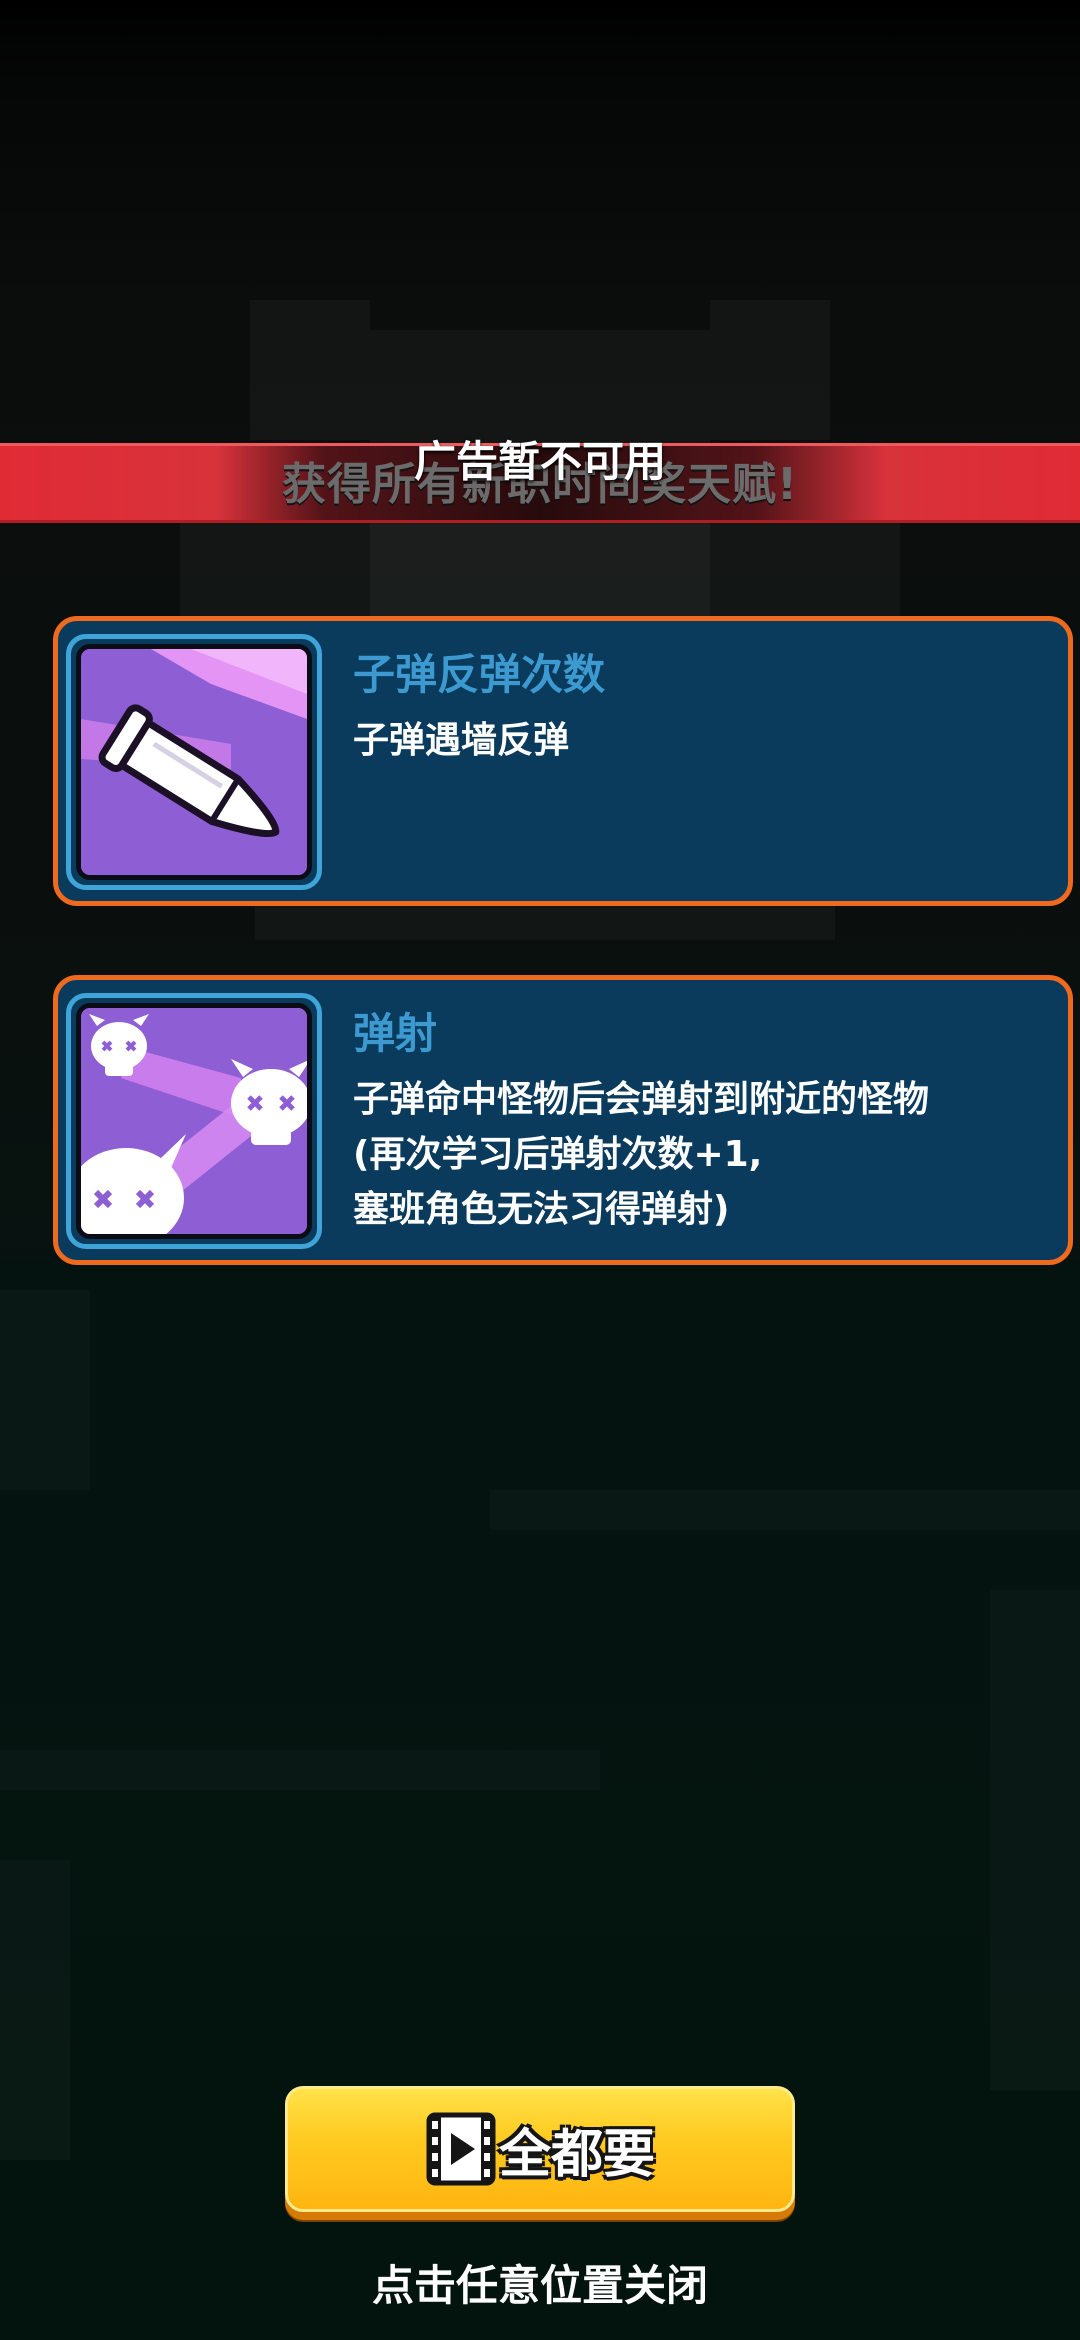 The image size is (1080, 2340). What do you see at coordinates (541, 1209) in the screenshot?
I see `talent-description-line: 塞班角色无法习得弹射)` at bounding box center [541, 1209].